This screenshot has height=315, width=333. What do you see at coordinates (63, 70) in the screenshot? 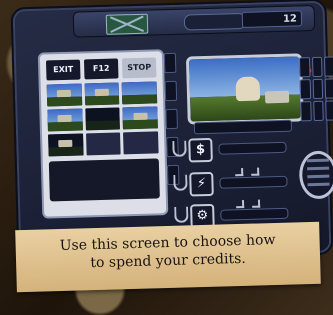
I see `tab-exit: EXIT` at bounding box center [63, 70].